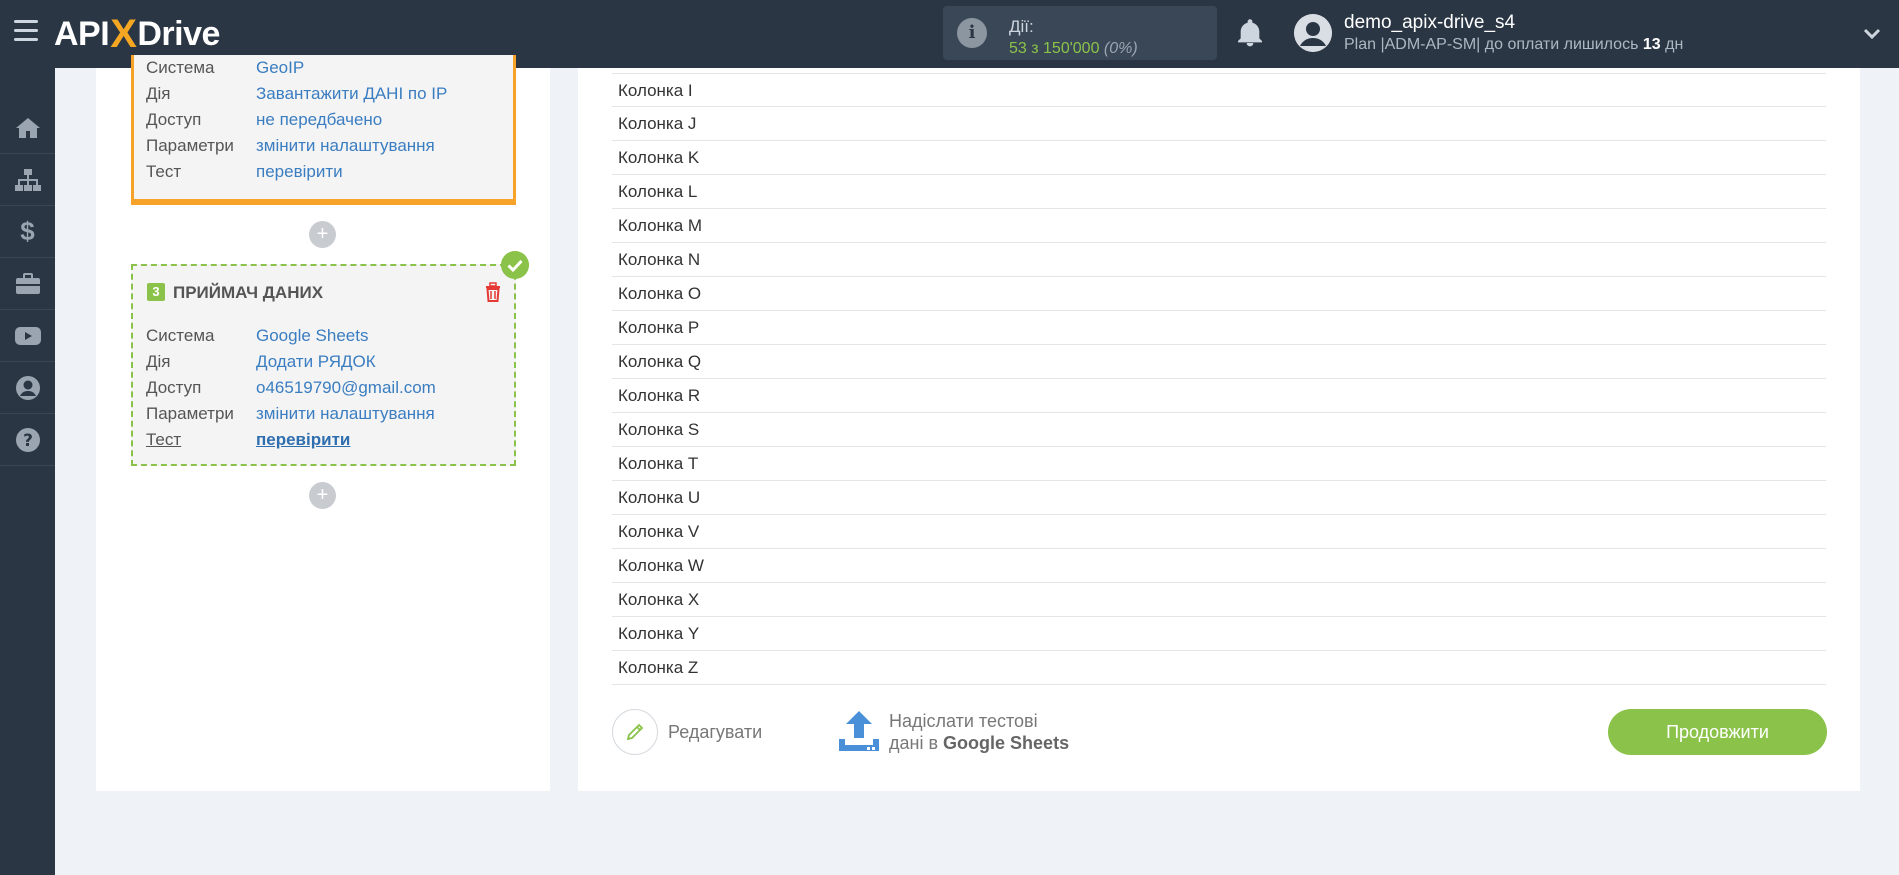  Describe the element at coordinates (979, 732) in the screenshot. I see `send-test-data-label: Надіслати тестові дані в Google Sheets` at that location.